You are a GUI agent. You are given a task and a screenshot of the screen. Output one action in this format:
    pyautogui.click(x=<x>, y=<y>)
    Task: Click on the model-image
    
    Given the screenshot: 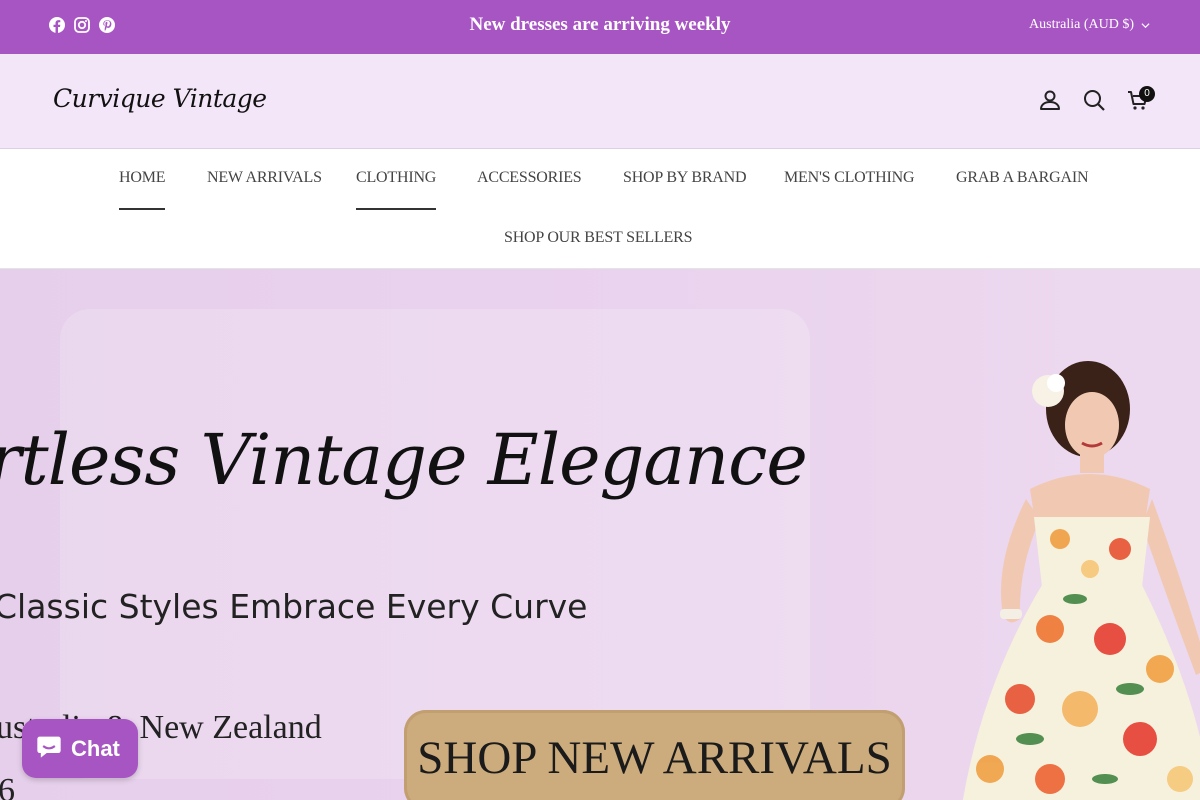 What is the action you would take?
    pyautogui.click(x=1081, y=580)
    